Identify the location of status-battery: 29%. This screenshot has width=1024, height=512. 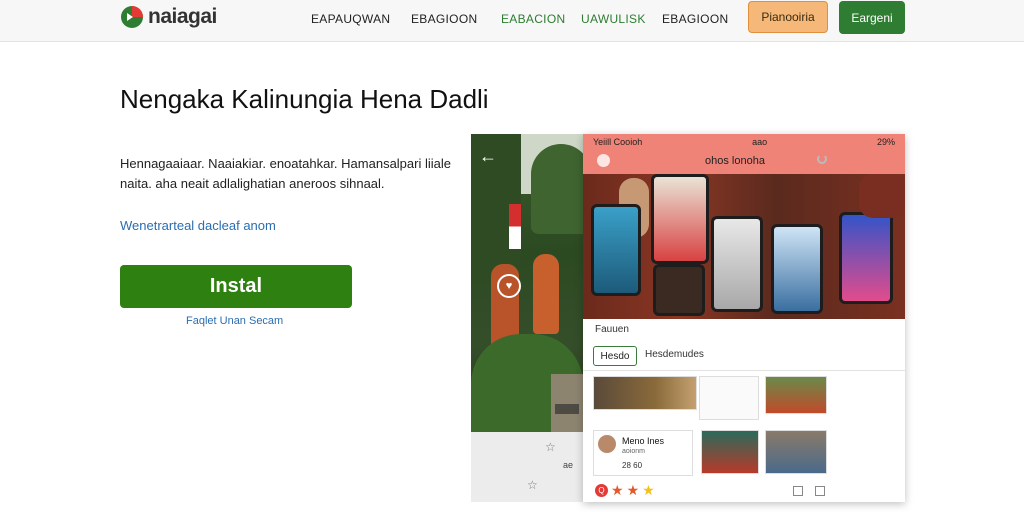
(885, 142).